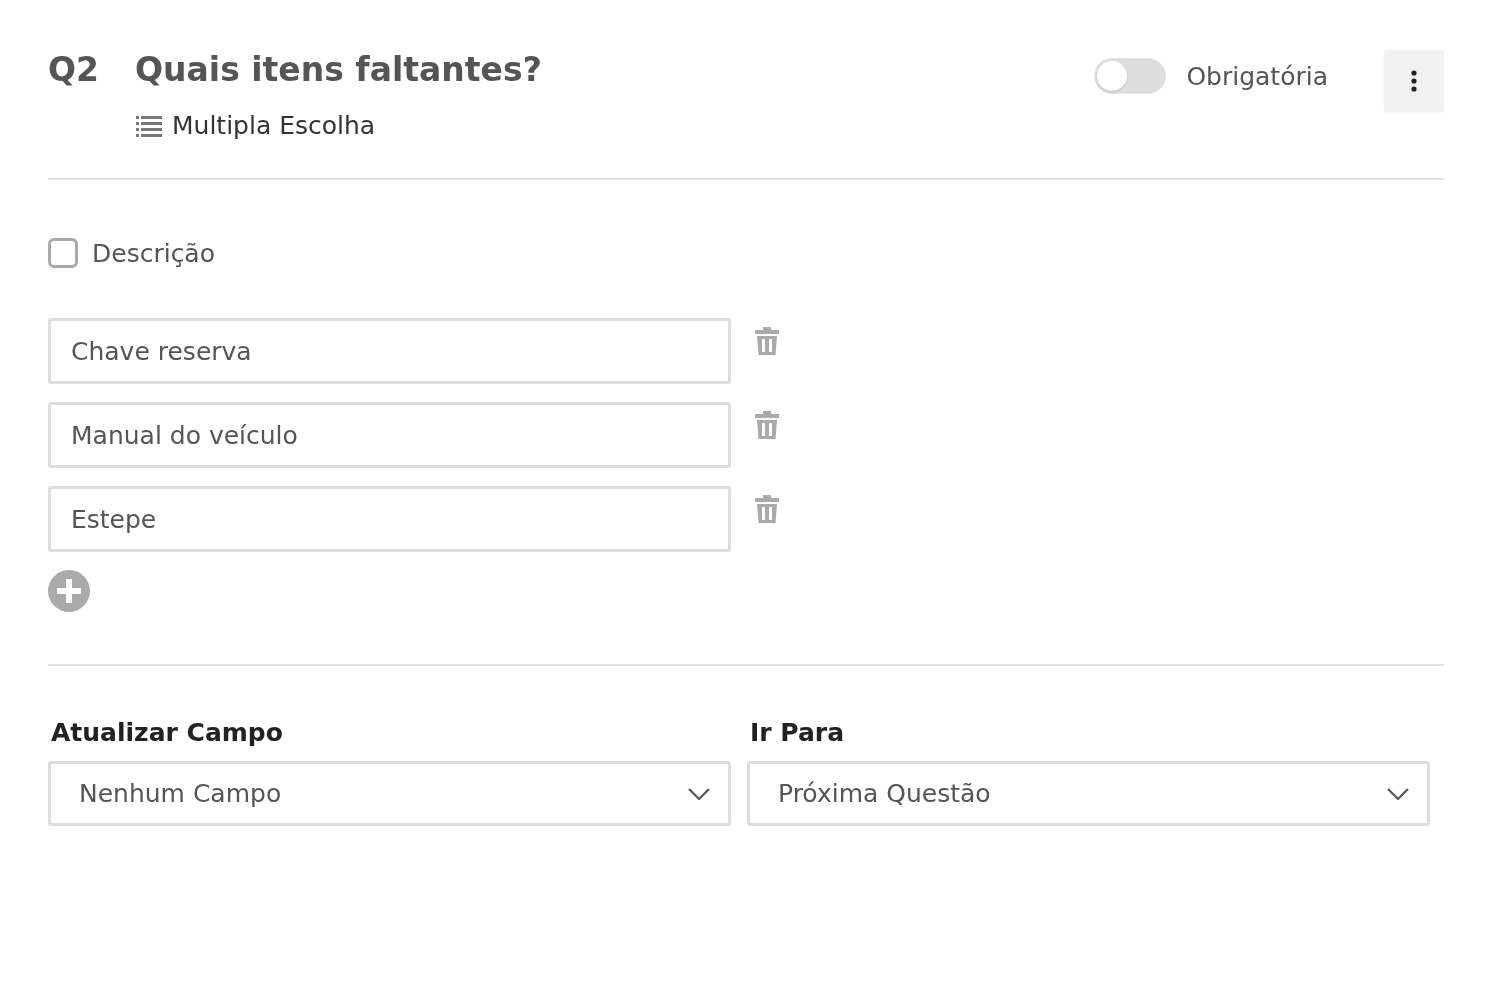 Image resolution: width=1486 pixels, height=982 pixels. What do you see at coordinates (73, 69) in the screenshot?
I see `question-number: Q2` at bounding box center [73, 69].